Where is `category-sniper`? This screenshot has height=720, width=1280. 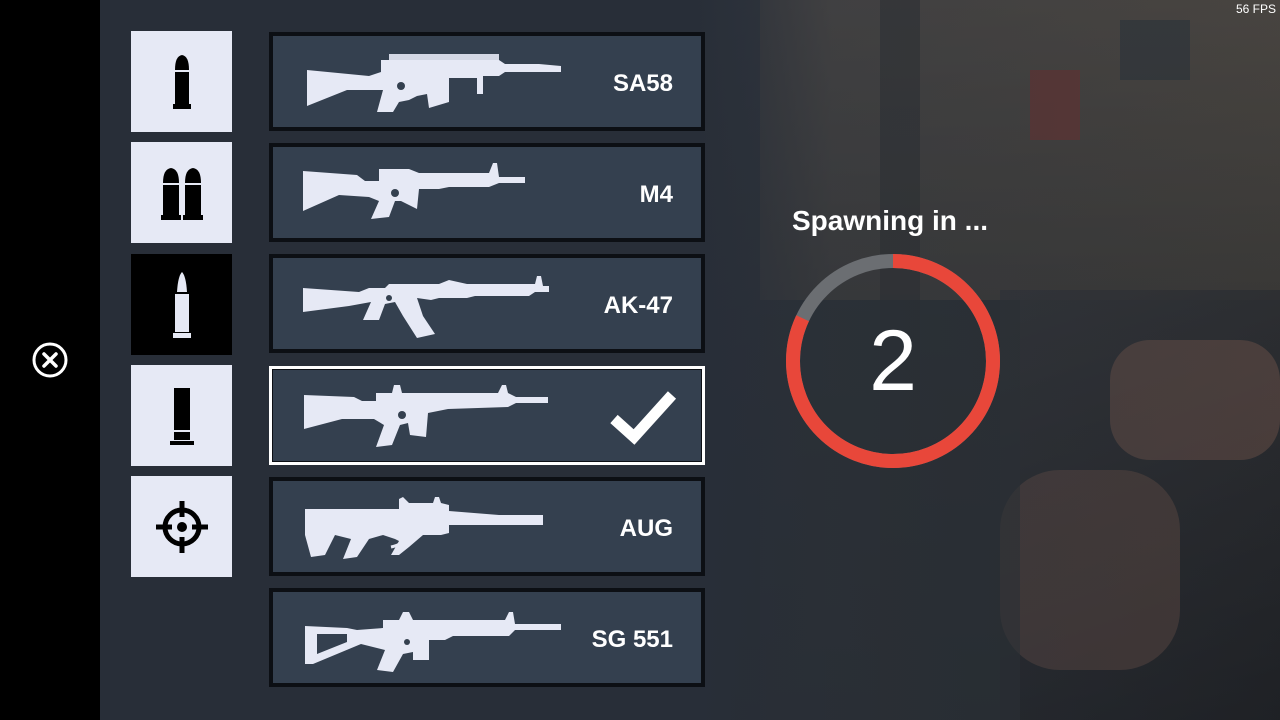 category-sniper is located at coordinates (181, 526).